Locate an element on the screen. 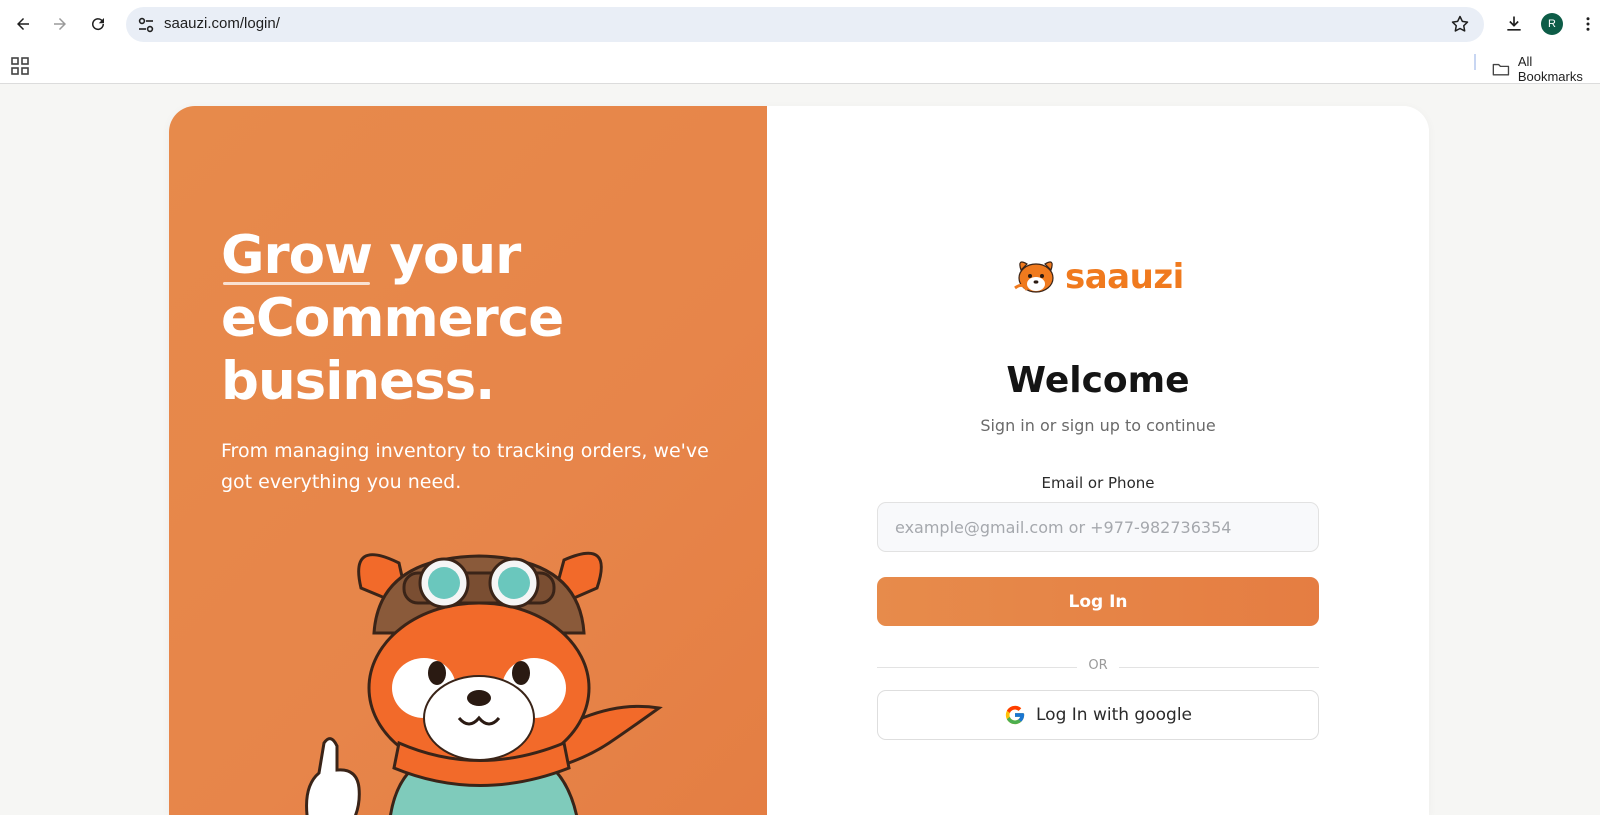  saauzi-logo: saauzi is located at coordinates (1098, 277).